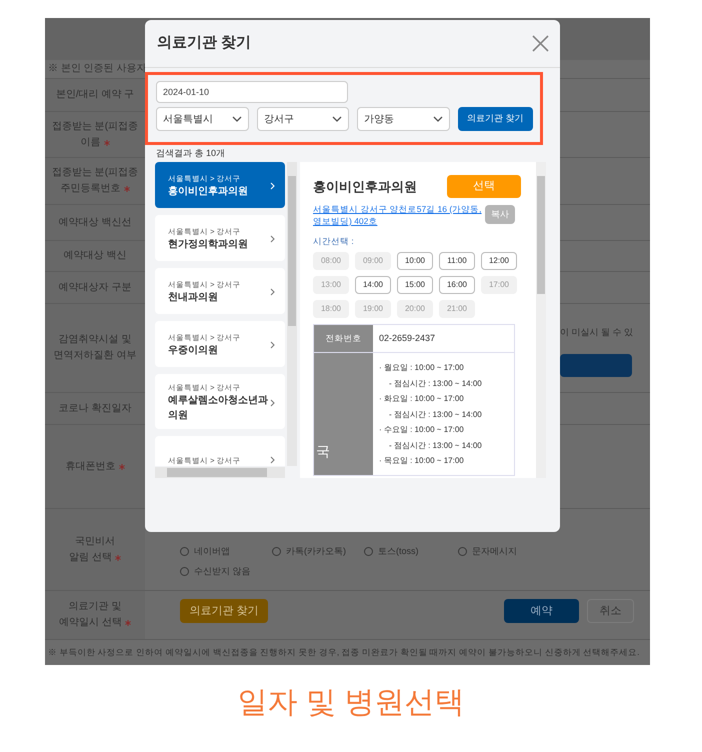 This screenshot has width=702, height=752. I want to click on footnote-text: ※ 부득이한 사정으로 인하여 예약일시에 백신접종을 진행하지 못한 경우, 접종 미완료가 확인될 때까지 예약이 불가능하오니 신중하게 선택해주세요., so click(344, 652).